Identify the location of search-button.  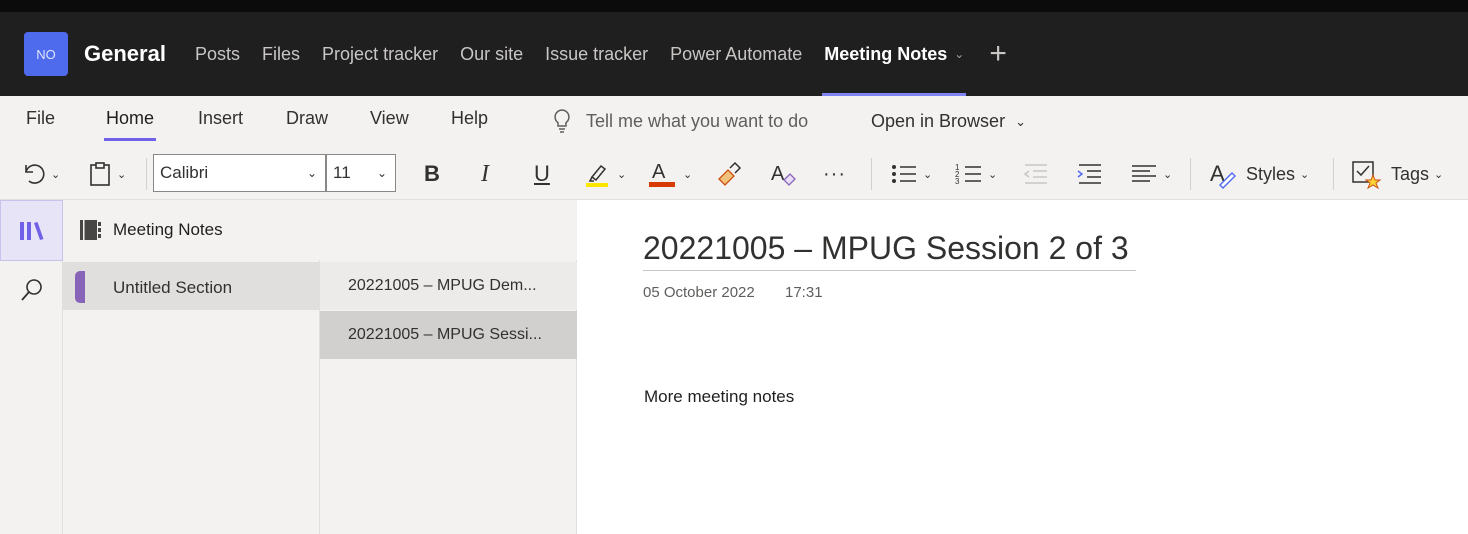
(31, 290).